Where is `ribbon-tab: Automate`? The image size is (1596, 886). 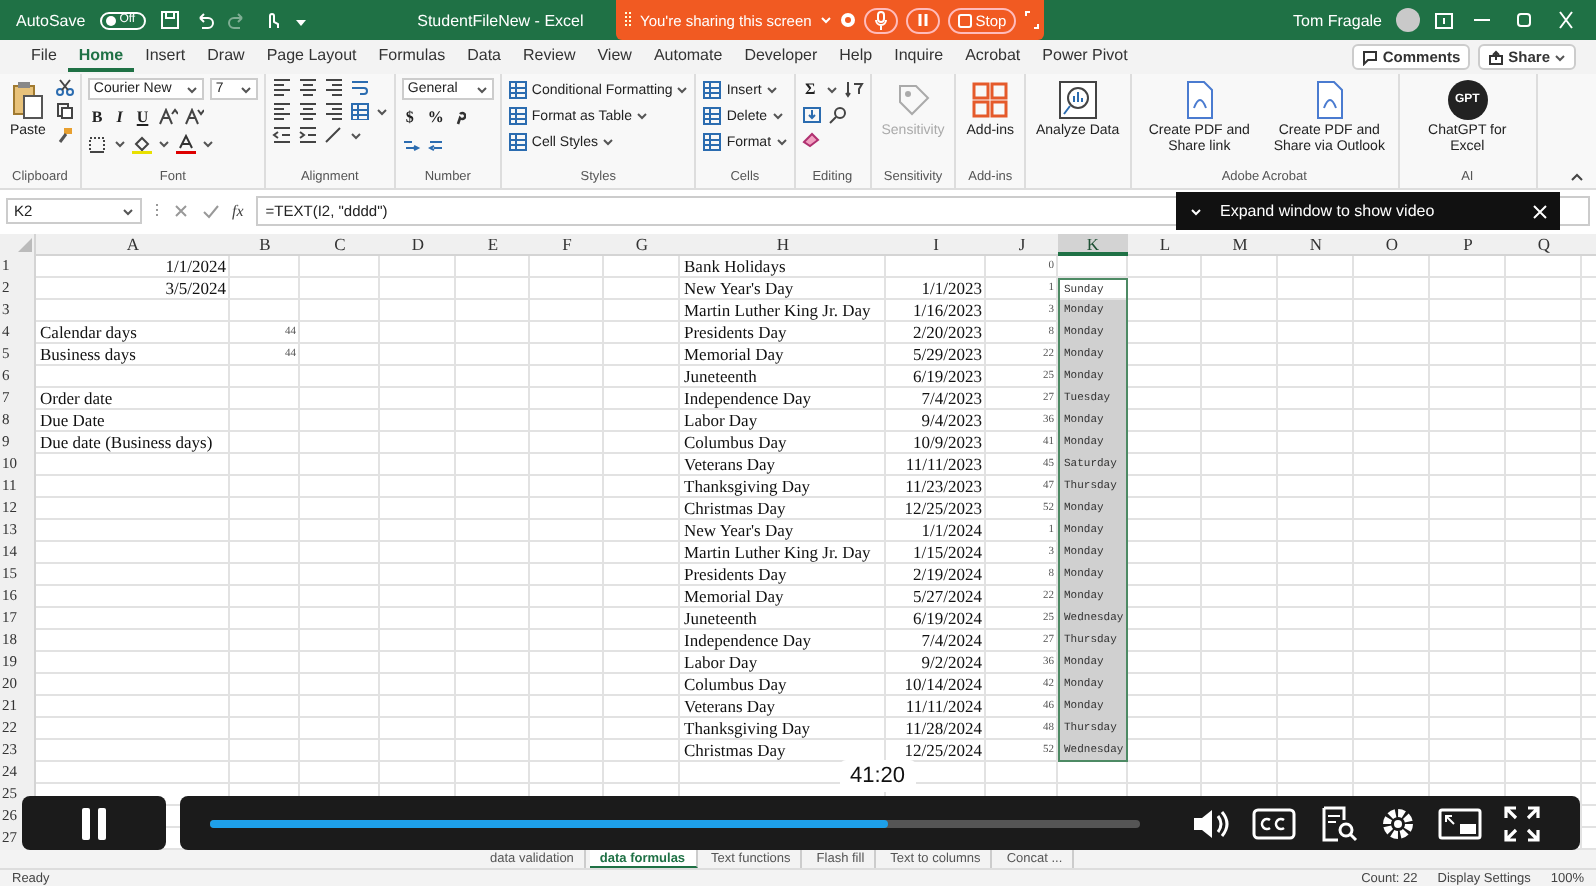
ribbon-tab: Automate is located at coordinates (688, 57).